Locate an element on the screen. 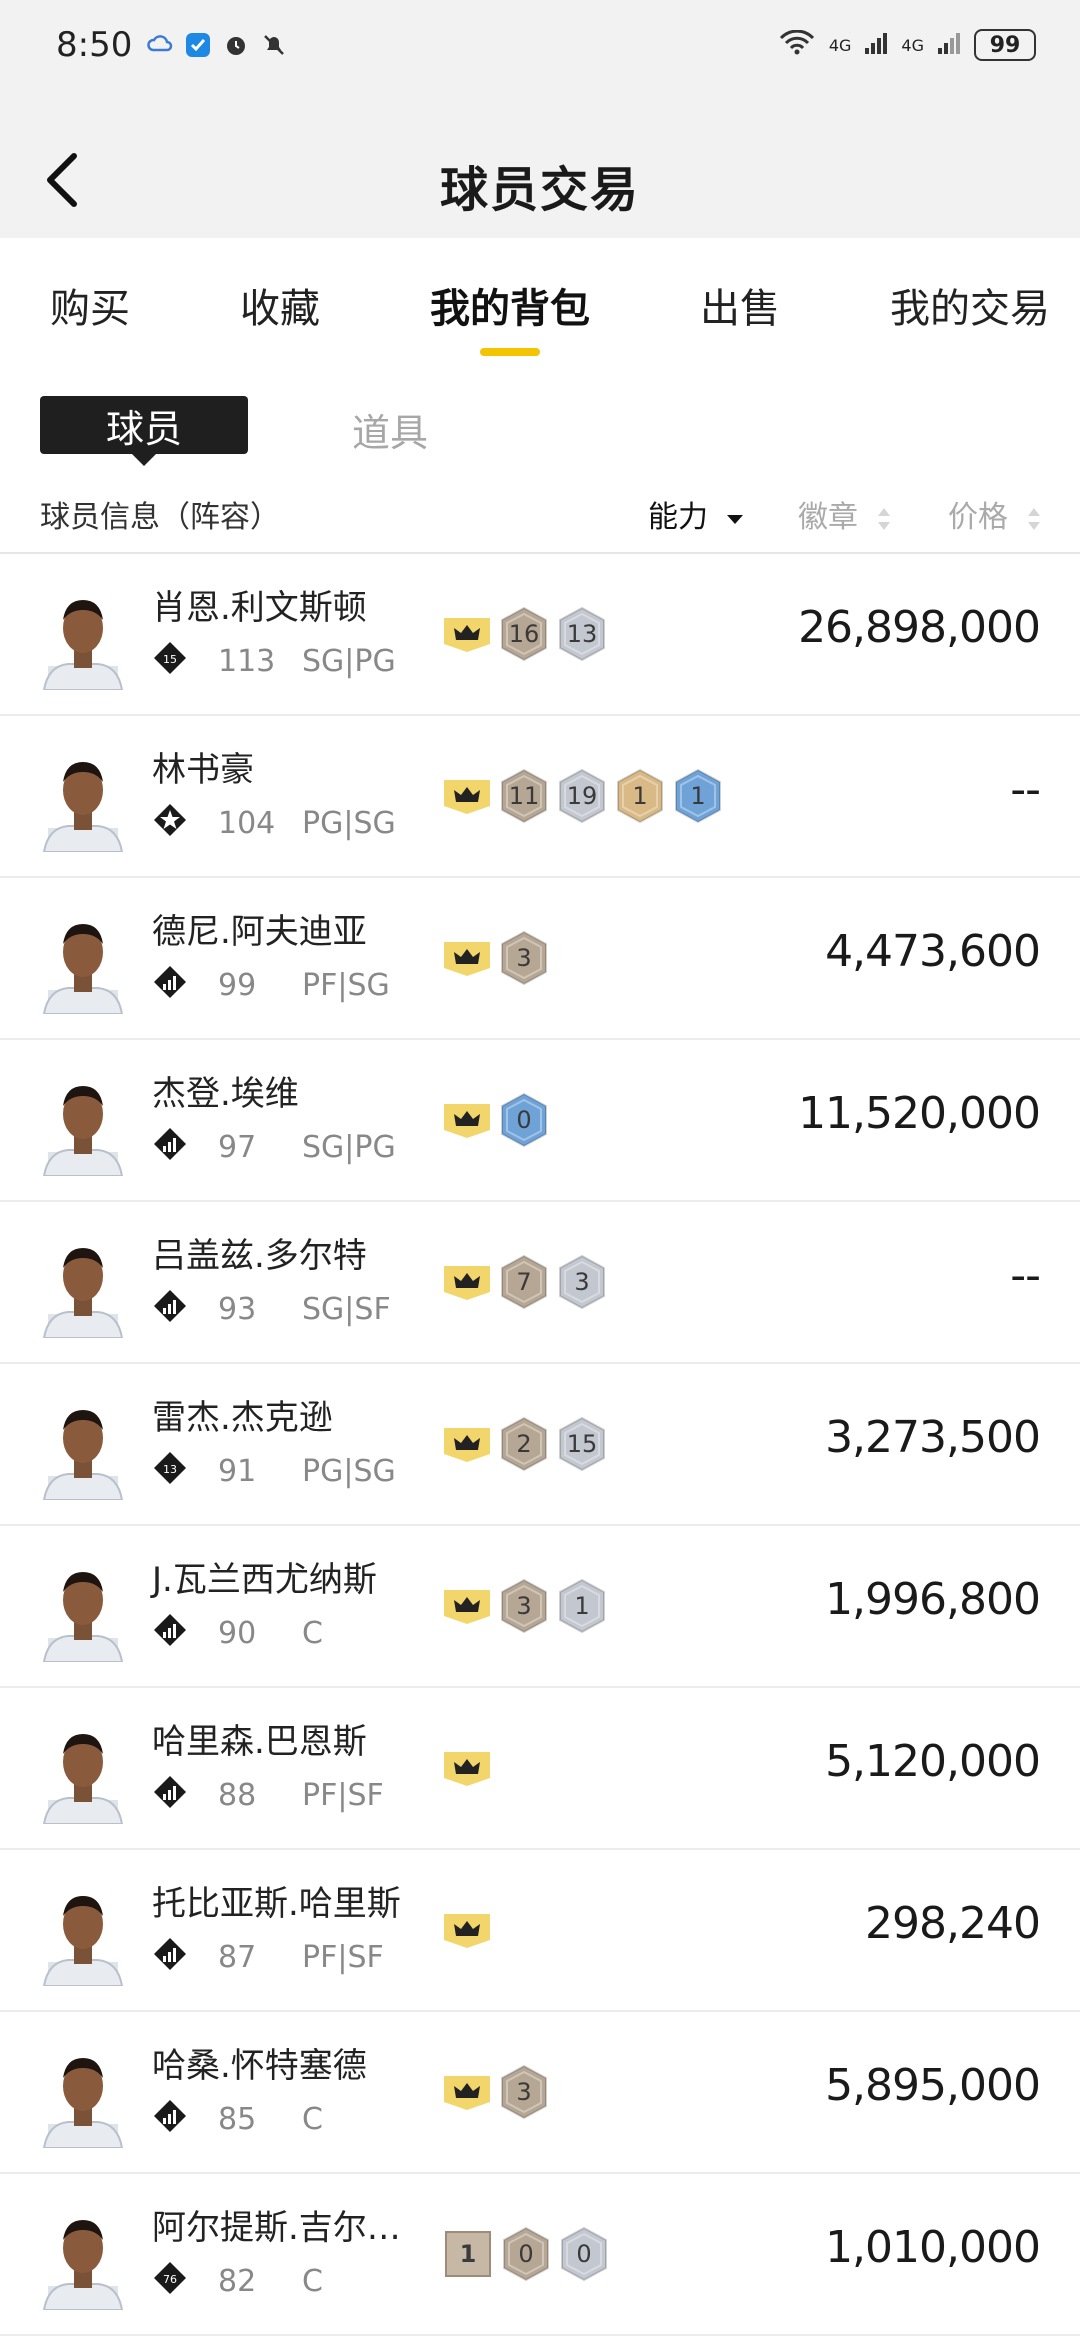  badge-count: 16 is located at coordinates (524, 634).